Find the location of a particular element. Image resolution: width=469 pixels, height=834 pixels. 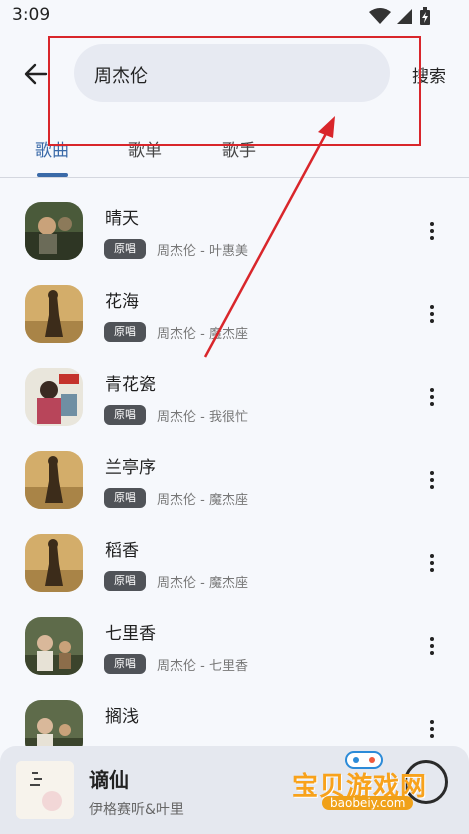

song-title: 稻香 is located at coordinates (122, 551).